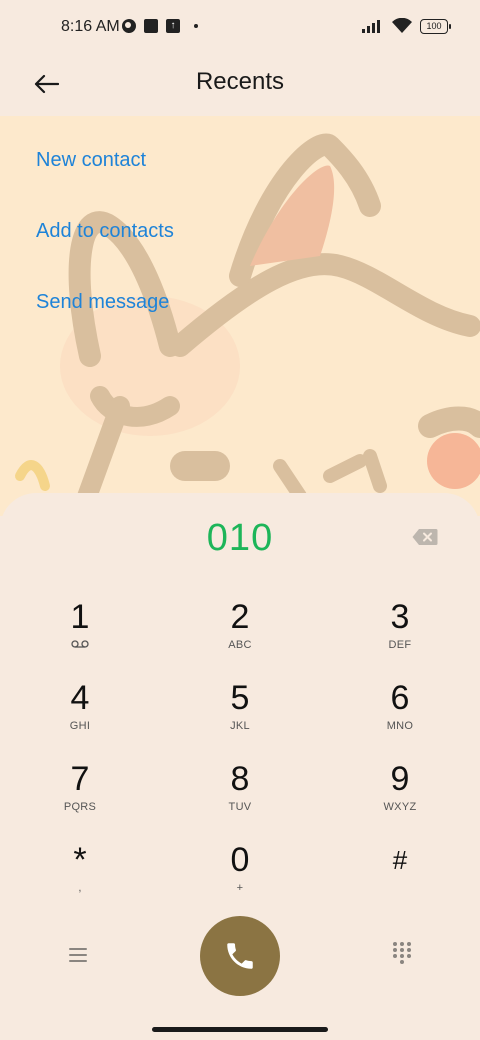  I want to click on dialer-bottom-row, so click(240, 958).